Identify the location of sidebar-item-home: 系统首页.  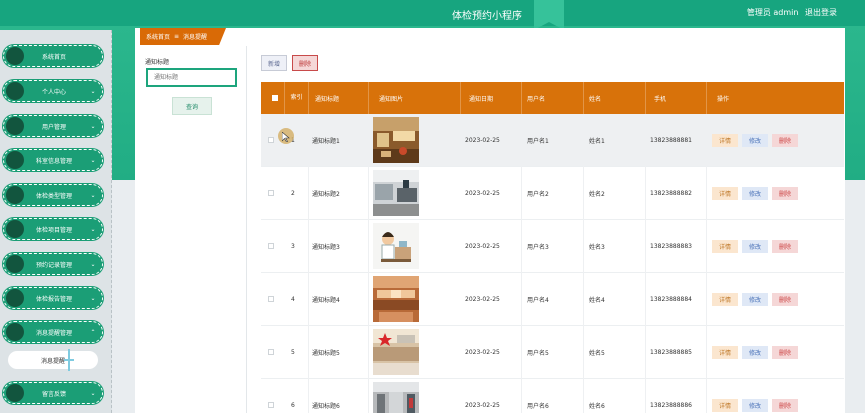
(53, 56).